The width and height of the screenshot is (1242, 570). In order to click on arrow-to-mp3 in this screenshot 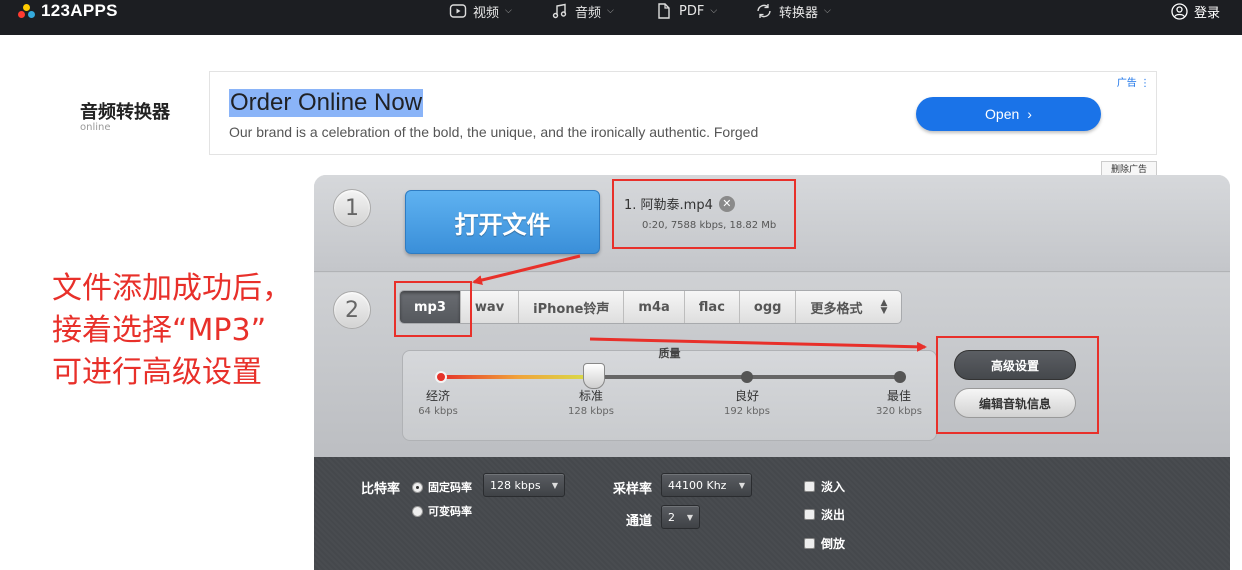, I will do `click(526, 269)`.